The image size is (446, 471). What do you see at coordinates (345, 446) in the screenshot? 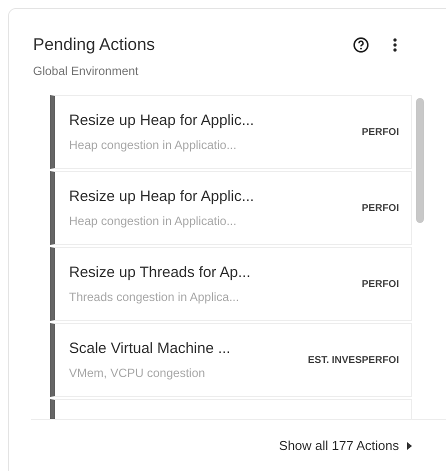
I see `show-all-link: Show all 177 Actions` at bounding box center [345, 446].